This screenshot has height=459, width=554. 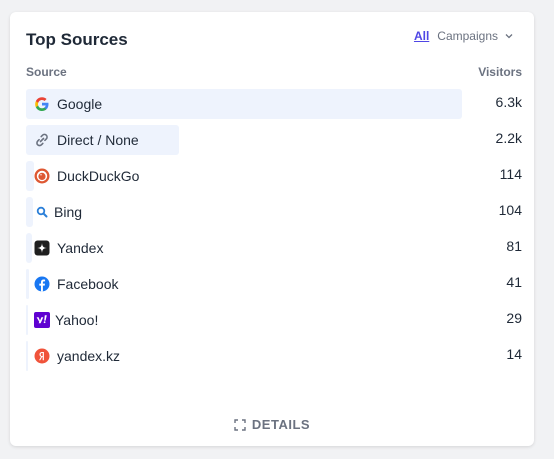 I want to click on list-item: Yahoo! 29, so click(x=274, y=322).